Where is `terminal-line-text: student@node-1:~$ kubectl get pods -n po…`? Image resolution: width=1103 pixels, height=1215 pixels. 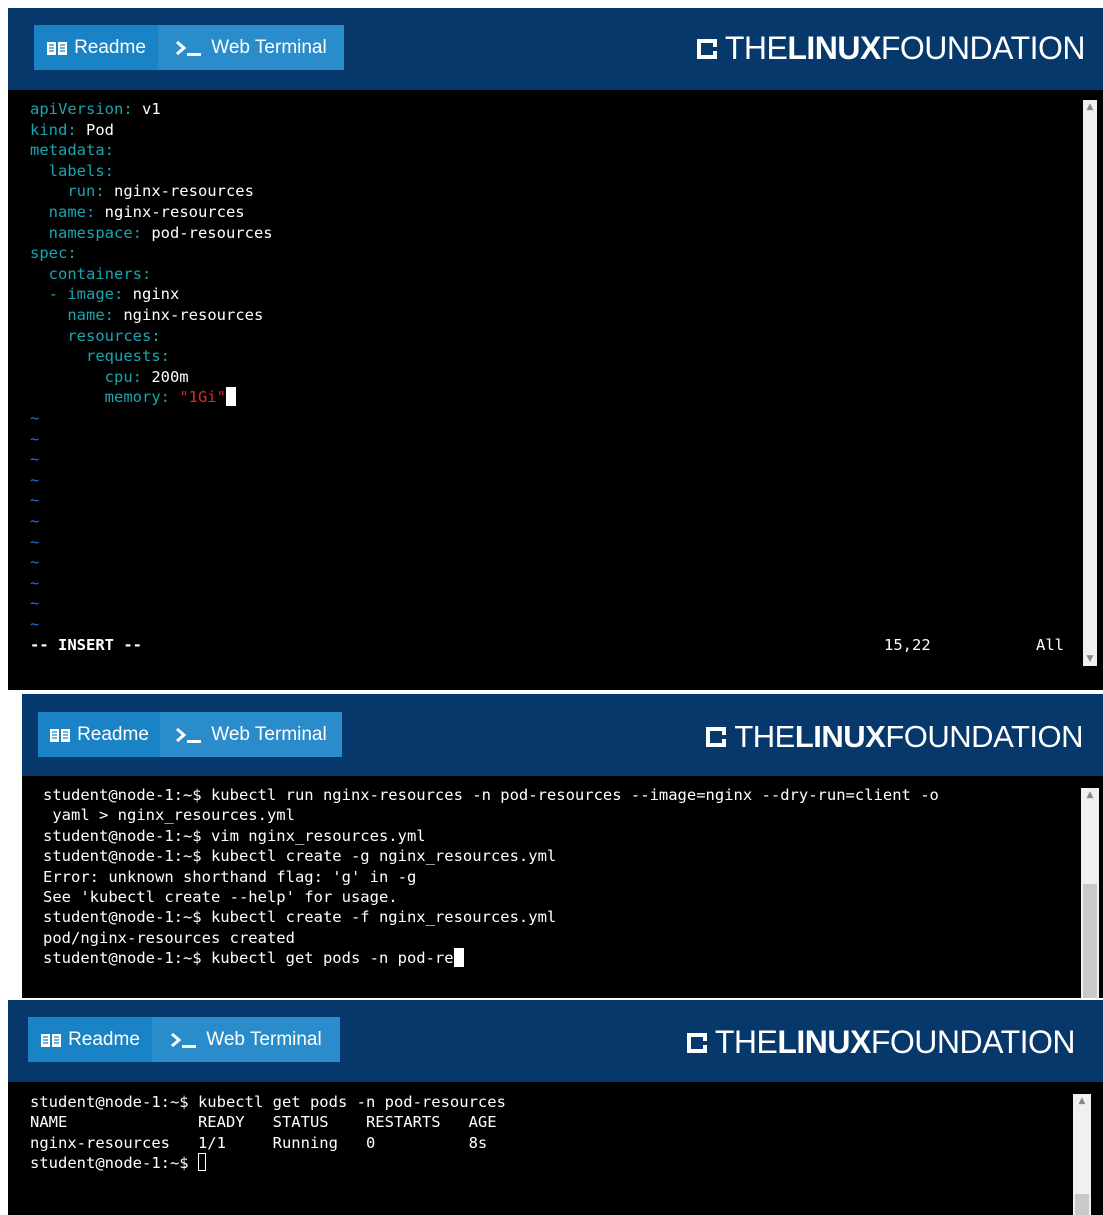 terminal-line-text: student@node-1:~$ kubectl get pods -n po… is located at coordinates (268, 1102).